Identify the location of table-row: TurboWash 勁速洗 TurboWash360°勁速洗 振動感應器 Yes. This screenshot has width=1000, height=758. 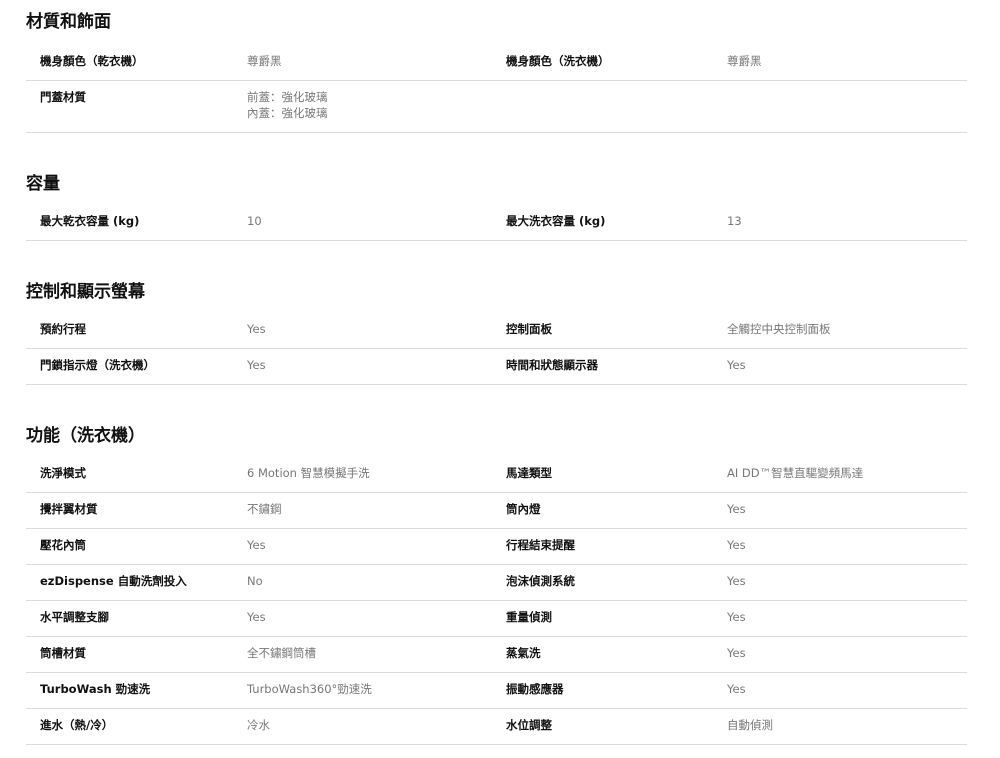
(496, 691).